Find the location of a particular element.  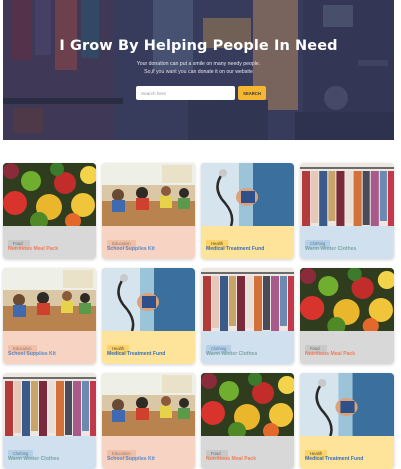

hero-title: I Grow By Helping People In Need is located at coordinates (198, 46).